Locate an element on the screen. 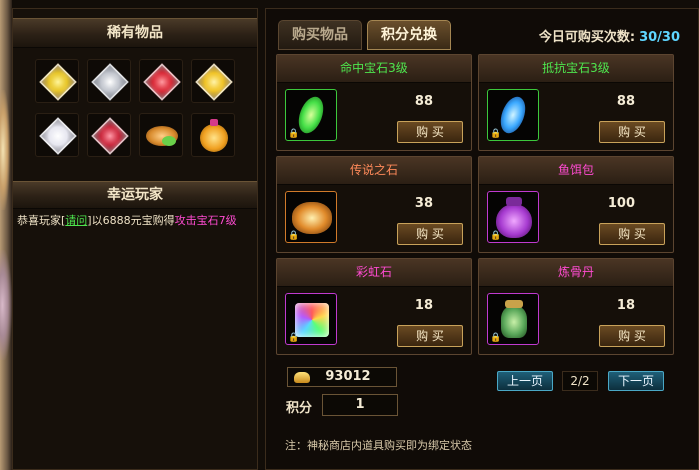  silver-gem-icon is located at coordinates (110, 82).